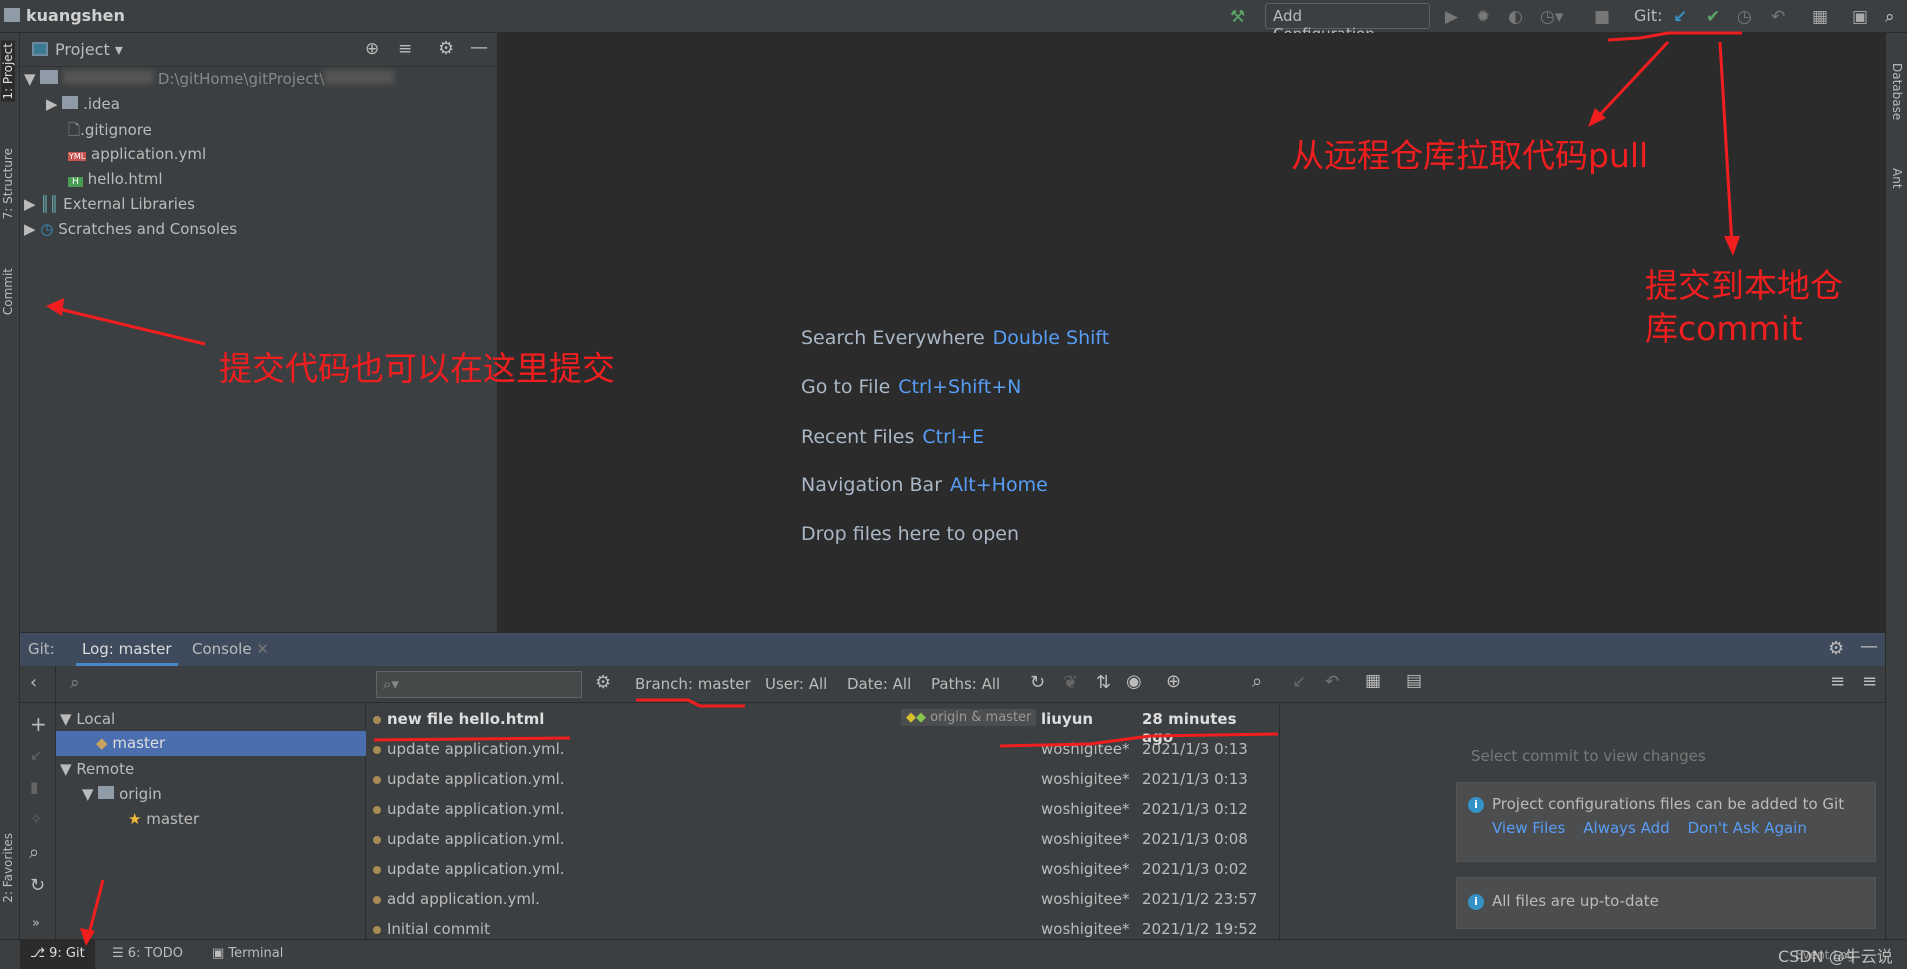  What do you see at coordinates (1897, 91) in the screenshot?
I see `tab-database: Database` at bounding box center [1897, 91].